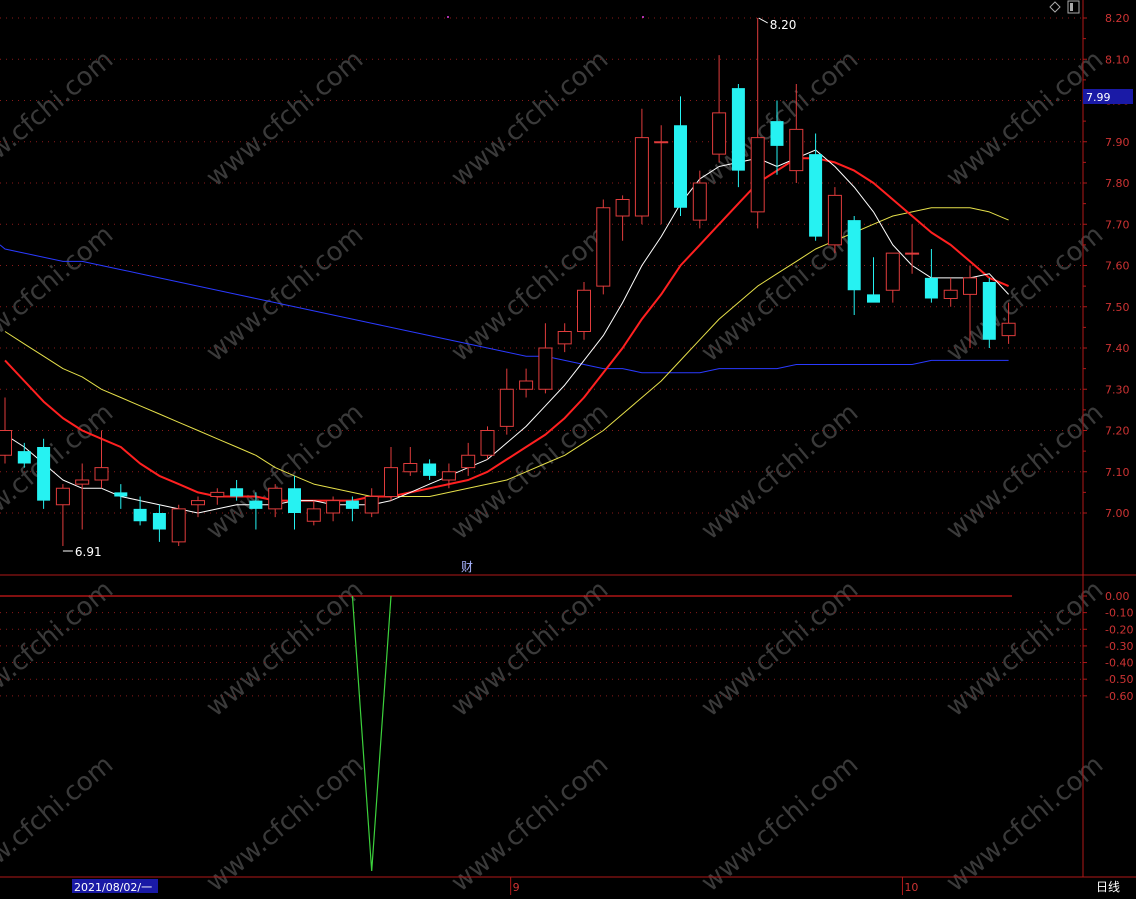  I want to click on indicator-tick-label: 0.00, so click(1117, 596).